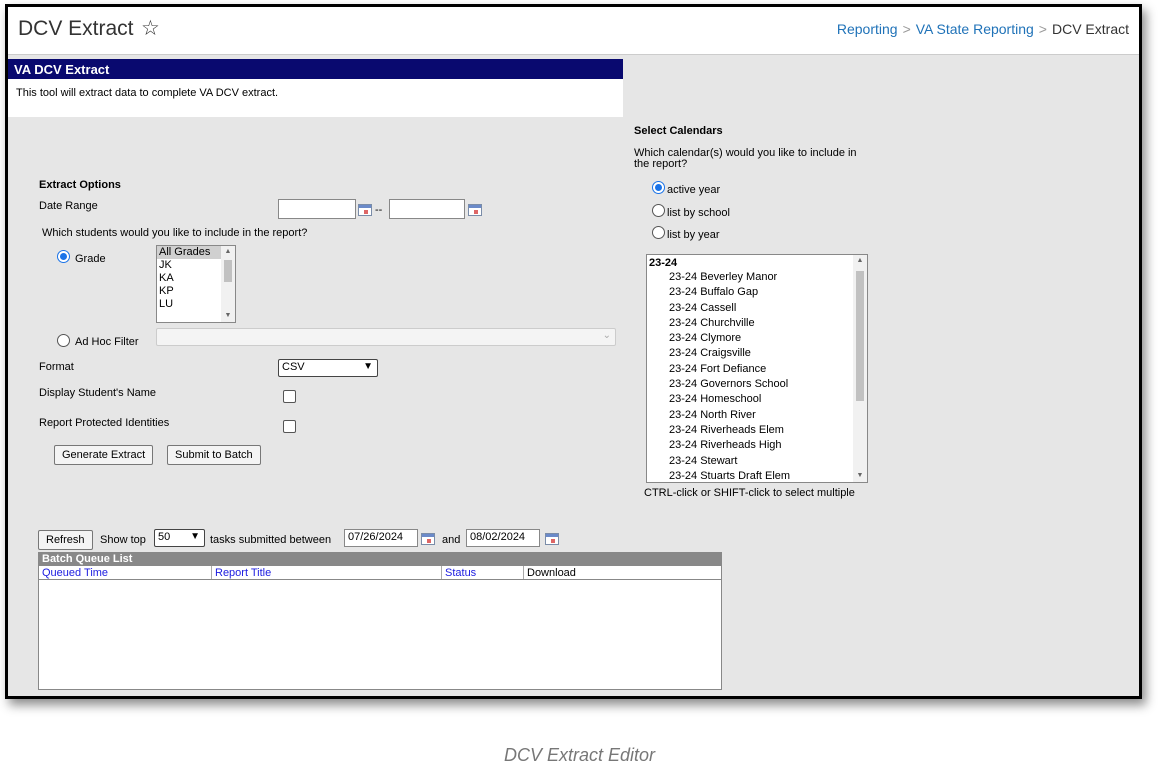 The width and height of the screenshot is (1159, 778). I want to click on date-range-start-input, so click(317, 209).